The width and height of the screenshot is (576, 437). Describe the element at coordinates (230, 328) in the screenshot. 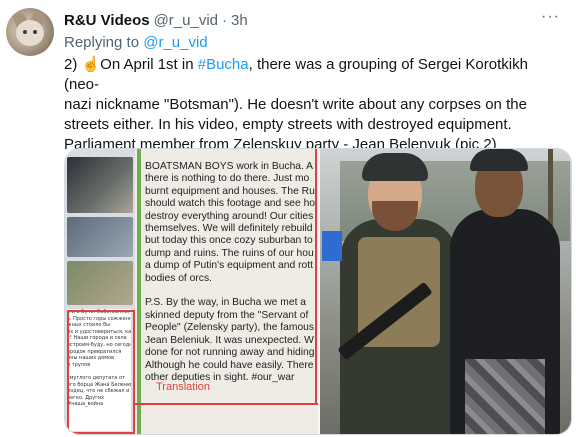

I see `translated-text-line: People" (Zelensky party), the famous` at that location.